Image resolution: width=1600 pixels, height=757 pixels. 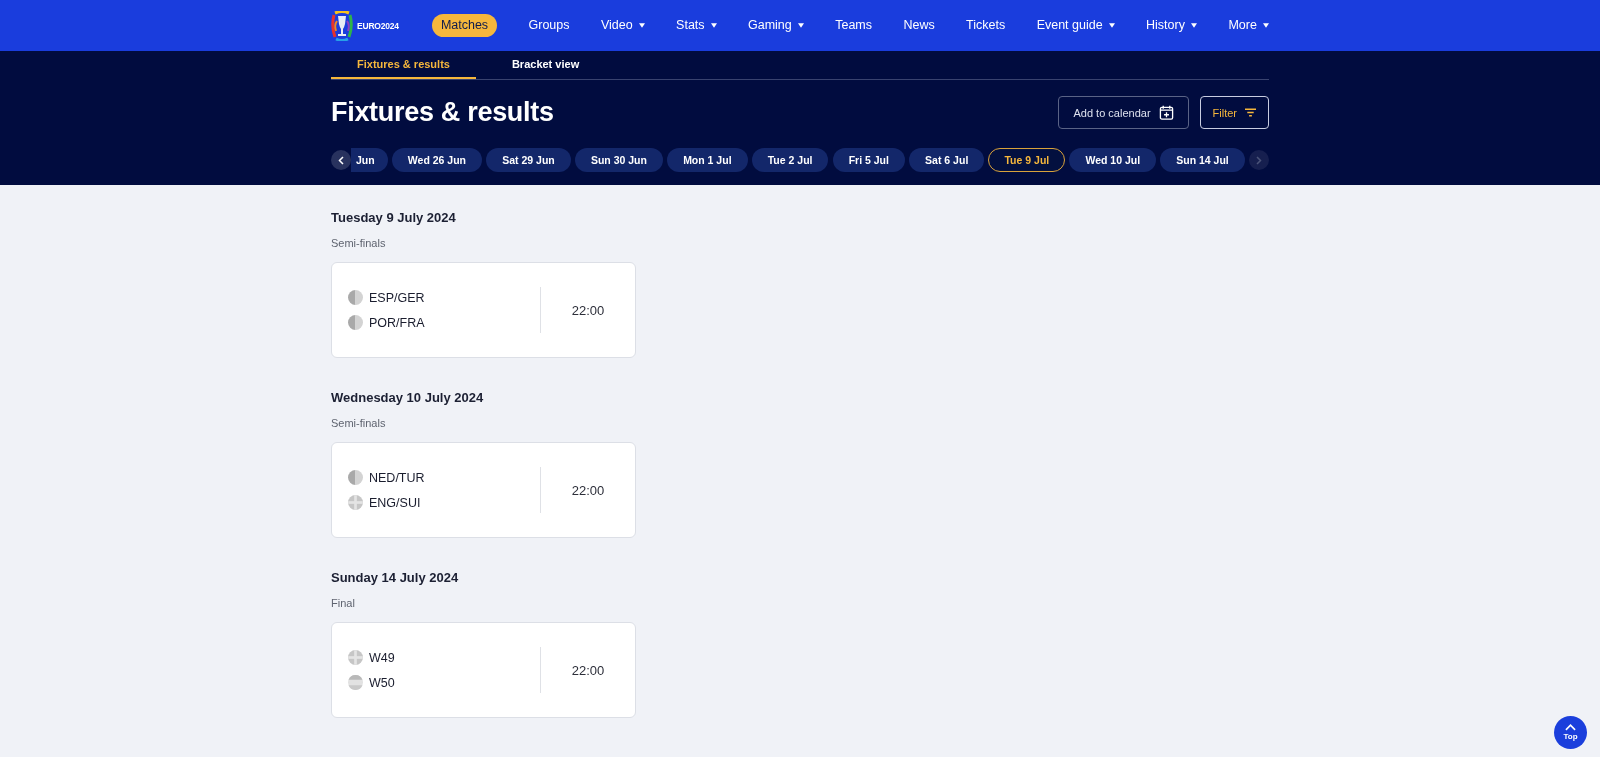 I want to click on nav-link: Groups, so click(x=549, y=25).